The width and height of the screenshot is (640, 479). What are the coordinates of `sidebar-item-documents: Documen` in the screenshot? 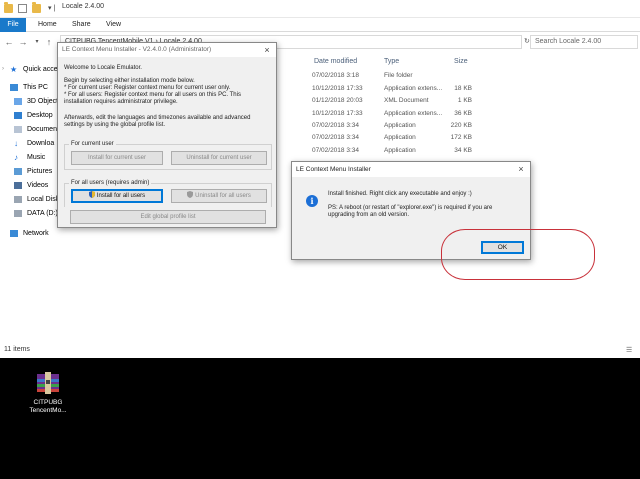 It's located at (29, 129).